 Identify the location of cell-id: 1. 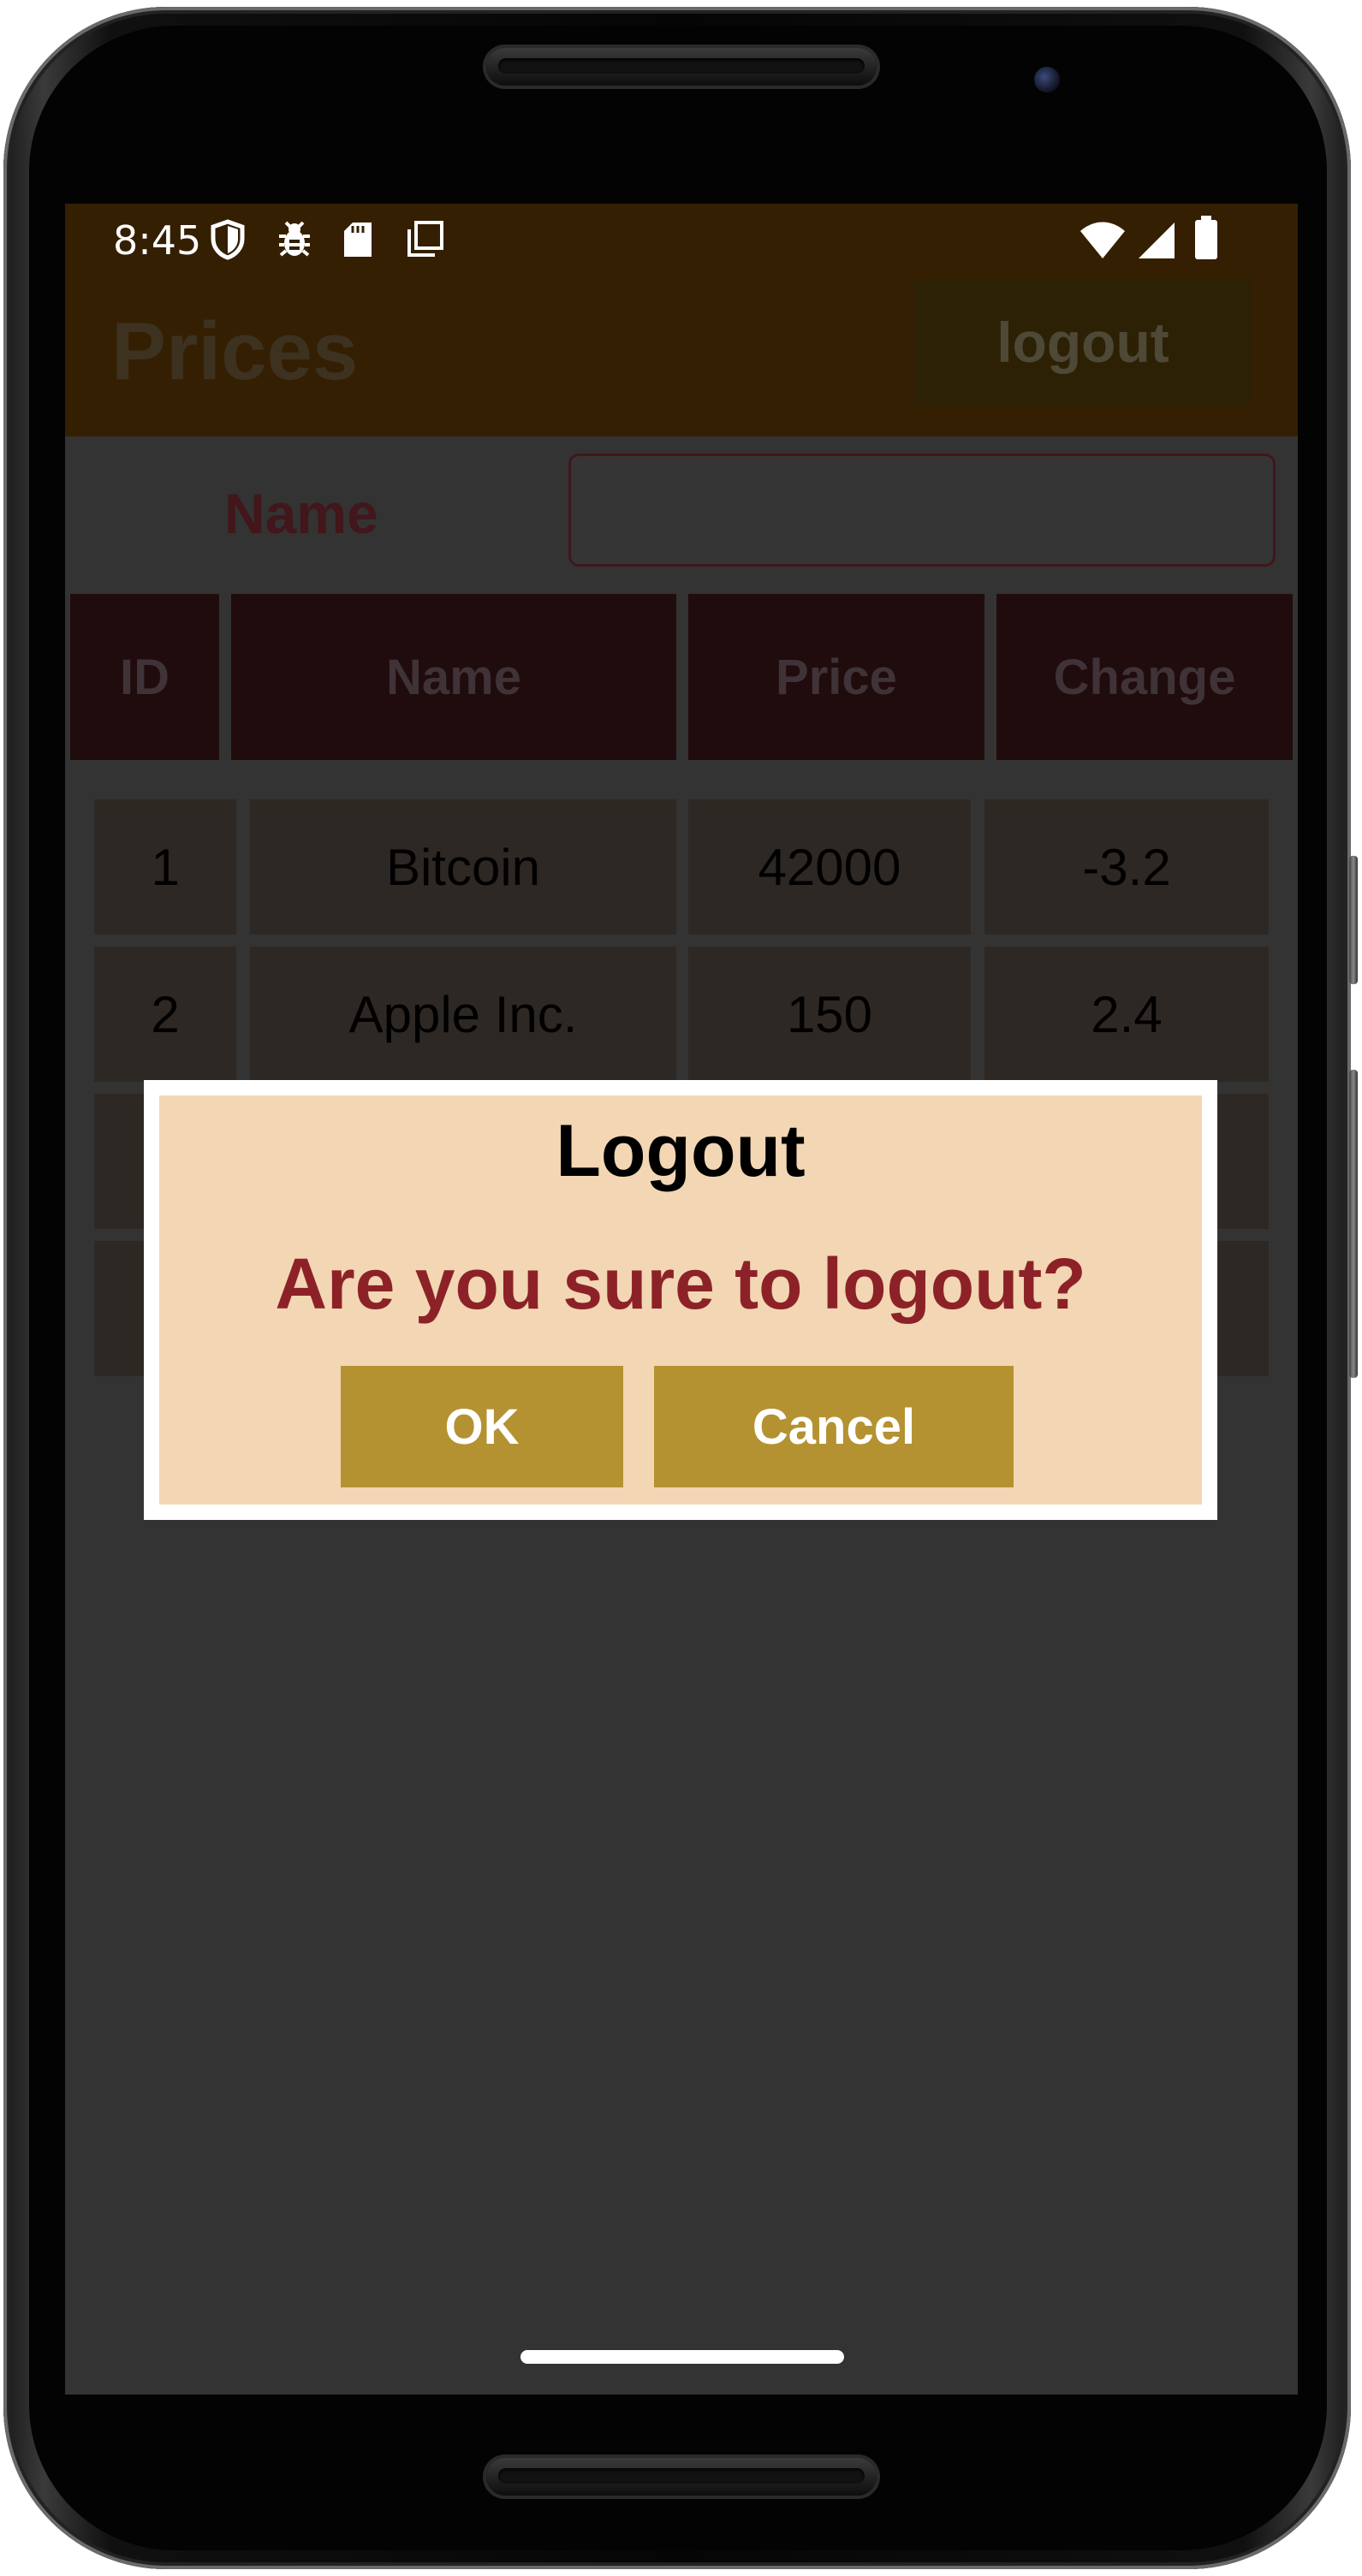
(165, 867).